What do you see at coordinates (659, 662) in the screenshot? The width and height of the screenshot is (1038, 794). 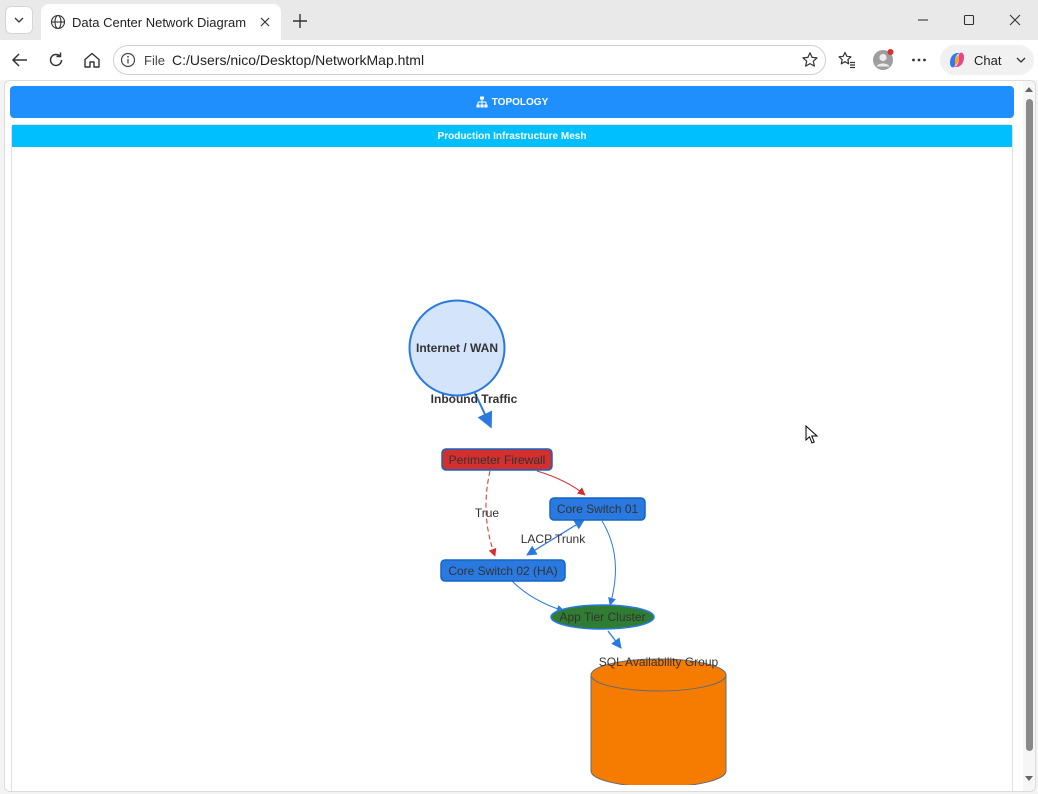 I see `node-sql-label: SQL Availability Group` at bounding box center [659, 662].